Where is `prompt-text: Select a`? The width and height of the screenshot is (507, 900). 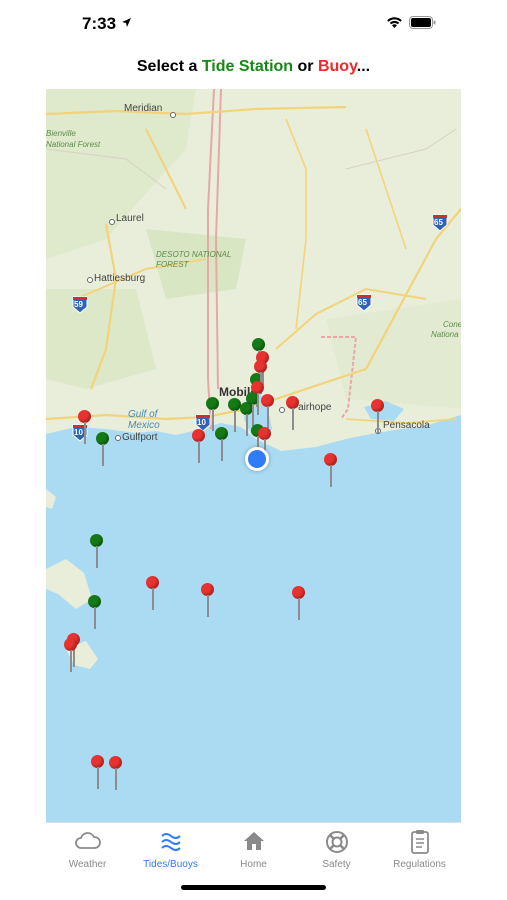 prompt-text: Select a is located at coordinates (169, 66).